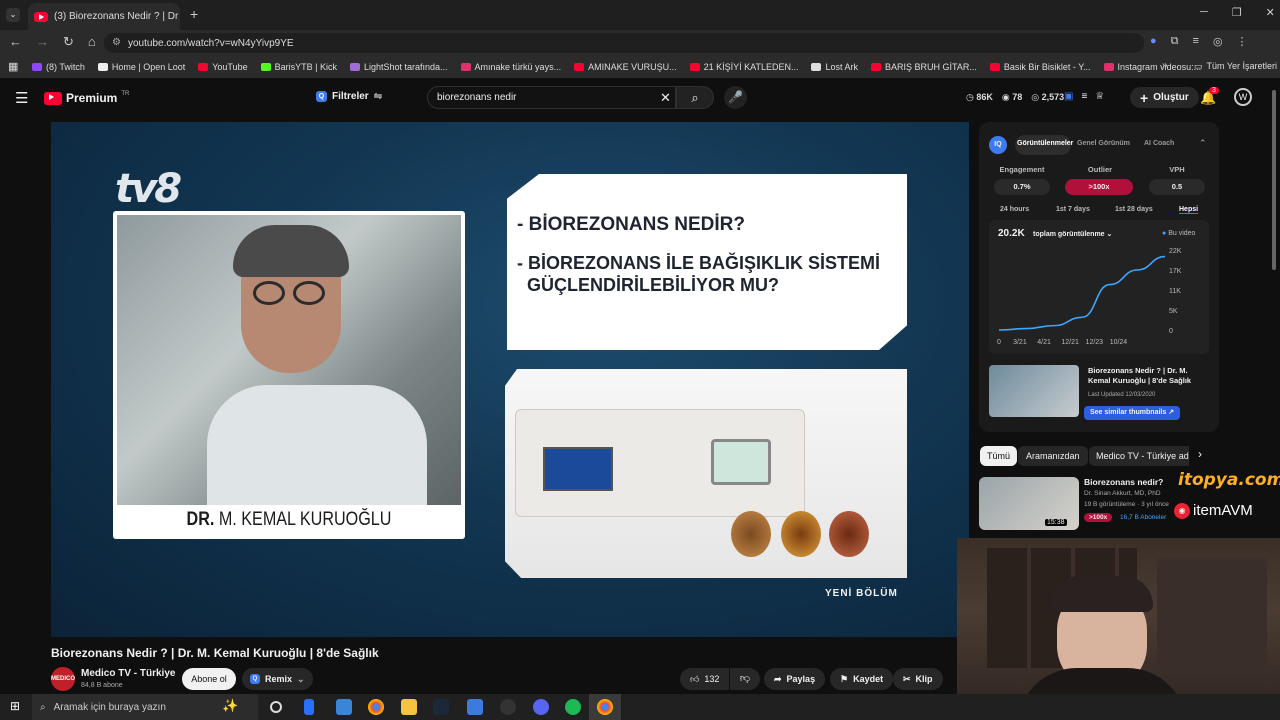  I want to click on chip-from-search: Aramanızdan, so click(1053, 456).